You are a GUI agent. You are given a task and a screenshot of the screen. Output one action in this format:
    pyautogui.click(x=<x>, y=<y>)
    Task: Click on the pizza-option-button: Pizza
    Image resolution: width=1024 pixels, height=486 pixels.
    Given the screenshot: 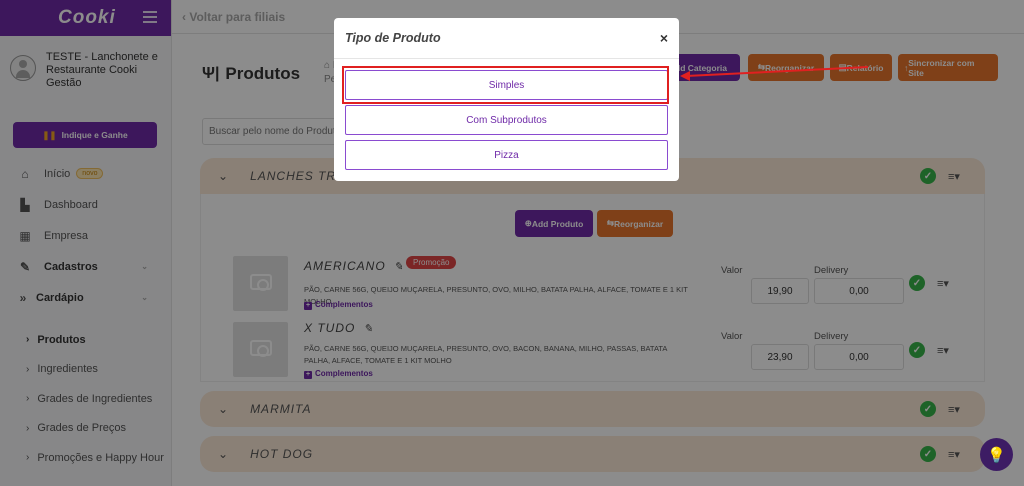 What is the action you would take?
    pyautogui.click(x=506, y=155)
    